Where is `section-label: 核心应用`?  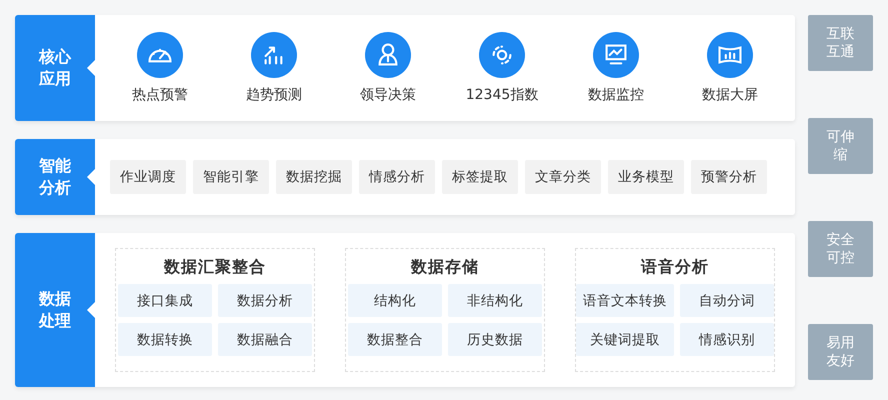 section-label: 核心应用 is located at coordinates (55, 68).